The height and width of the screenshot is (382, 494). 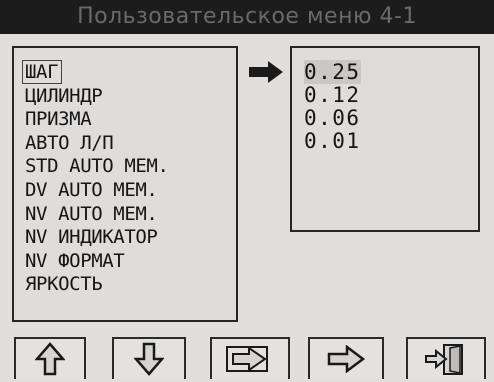 I want to click on value-option: 0.06, so click(x=332, y=118).